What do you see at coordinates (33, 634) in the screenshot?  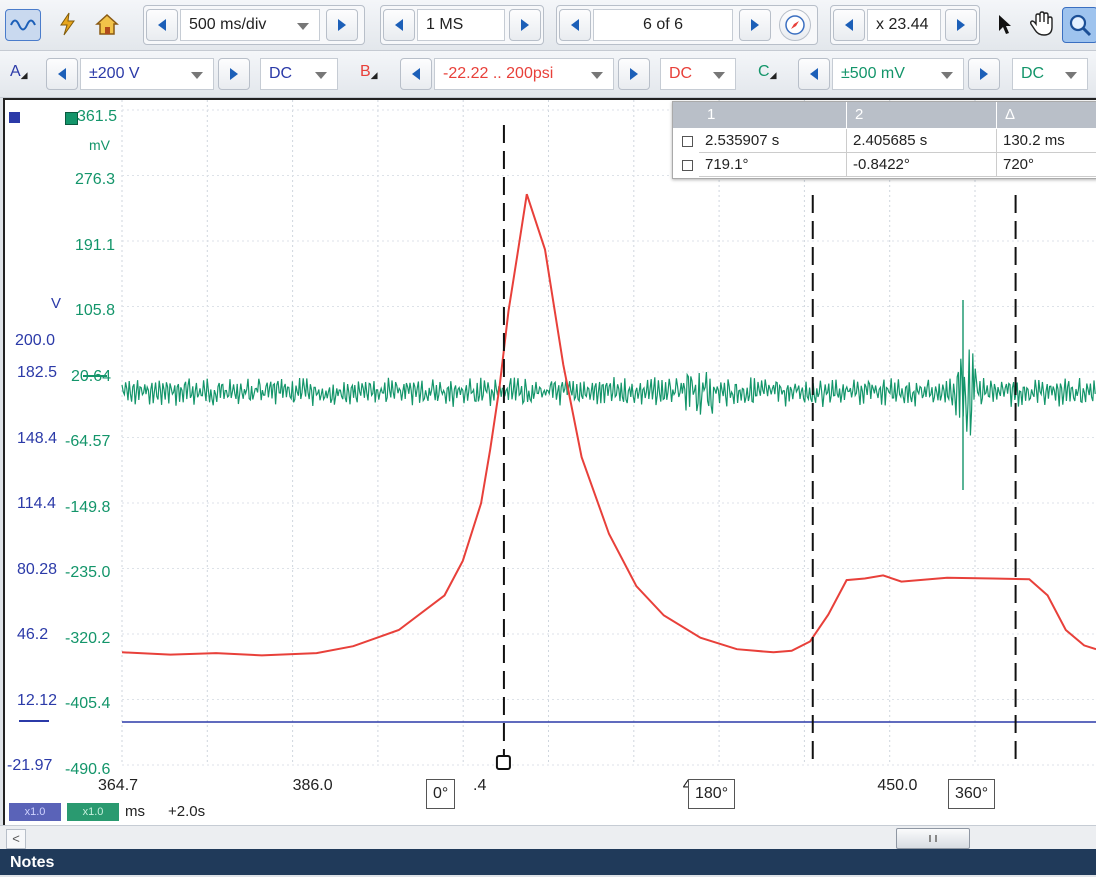 I see `axis-a-tick: 46.2` at bounding box center [33, 634].